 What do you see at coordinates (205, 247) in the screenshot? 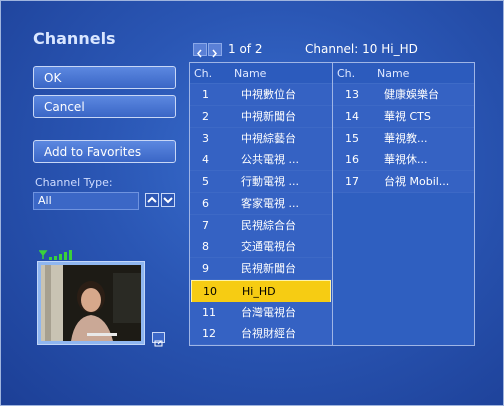
I see `channel-number: 8` at bounding box center [205, 247].